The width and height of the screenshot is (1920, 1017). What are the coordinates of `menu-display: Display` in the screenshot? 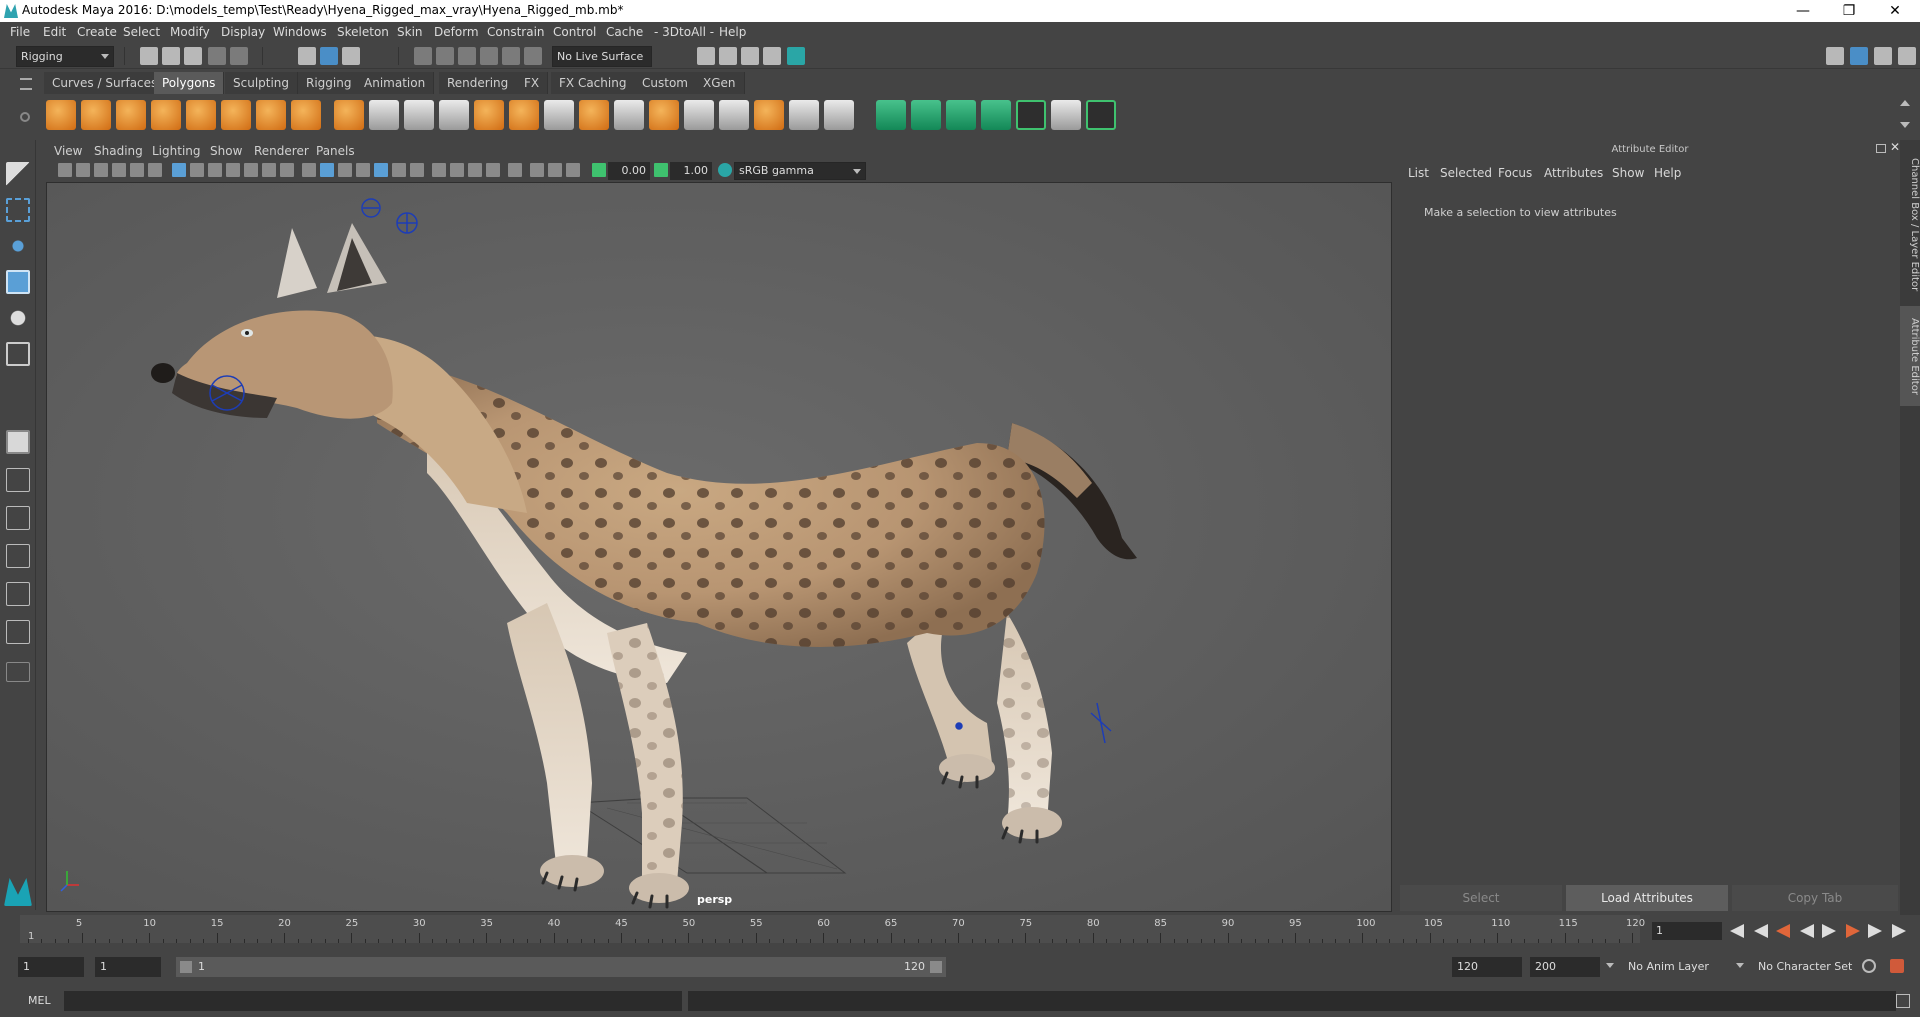 It's located at (243, 32).